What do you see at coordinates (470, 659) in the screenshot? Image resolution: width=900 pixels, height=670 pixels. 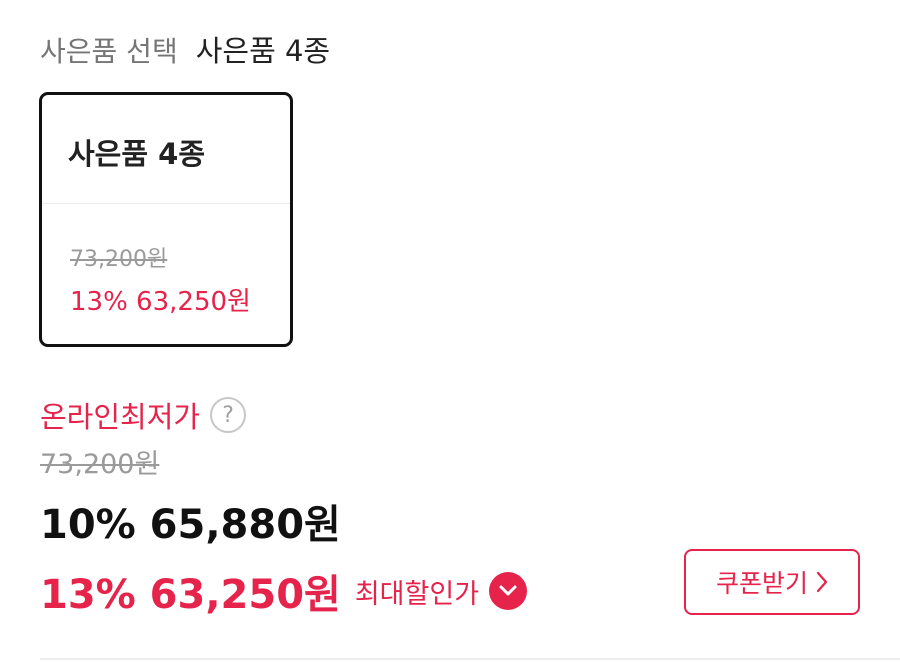 I see `section-divider` at bounding box center [470, 659].